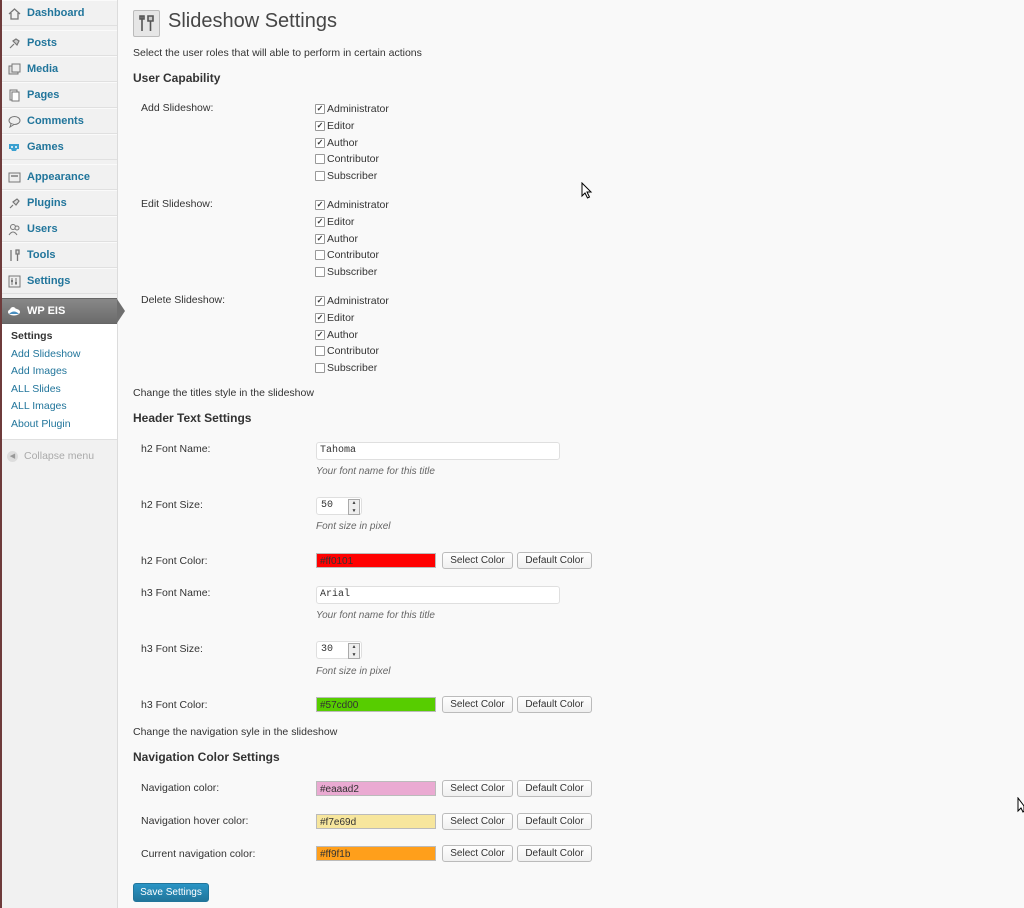 This screenshot has height=908, width=1024. What do you see at coordinates (339, 506) in the screenshot?
I see `h2-font-size-stepper: 50 ▲ ▼` at bounding box center [339, 506].